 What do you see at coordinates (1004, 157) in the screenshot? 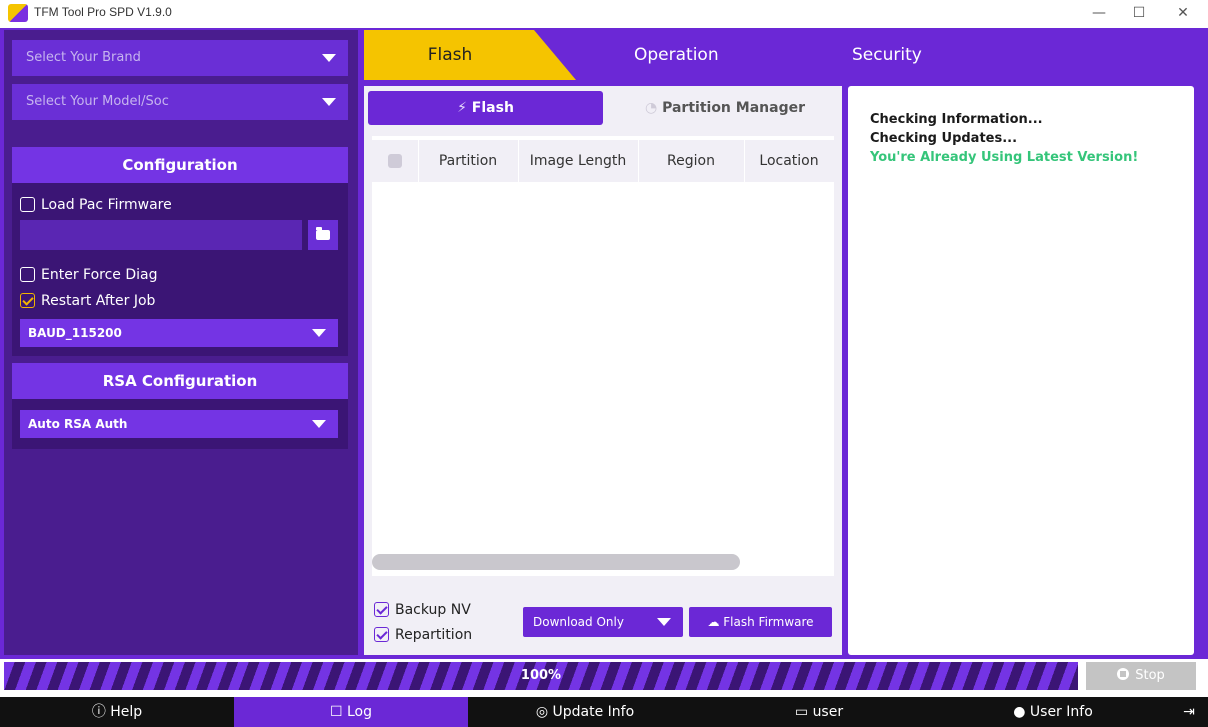
I see `log-line-success: You're Already Using Latest Version!` at bounding box center [1004, 157].